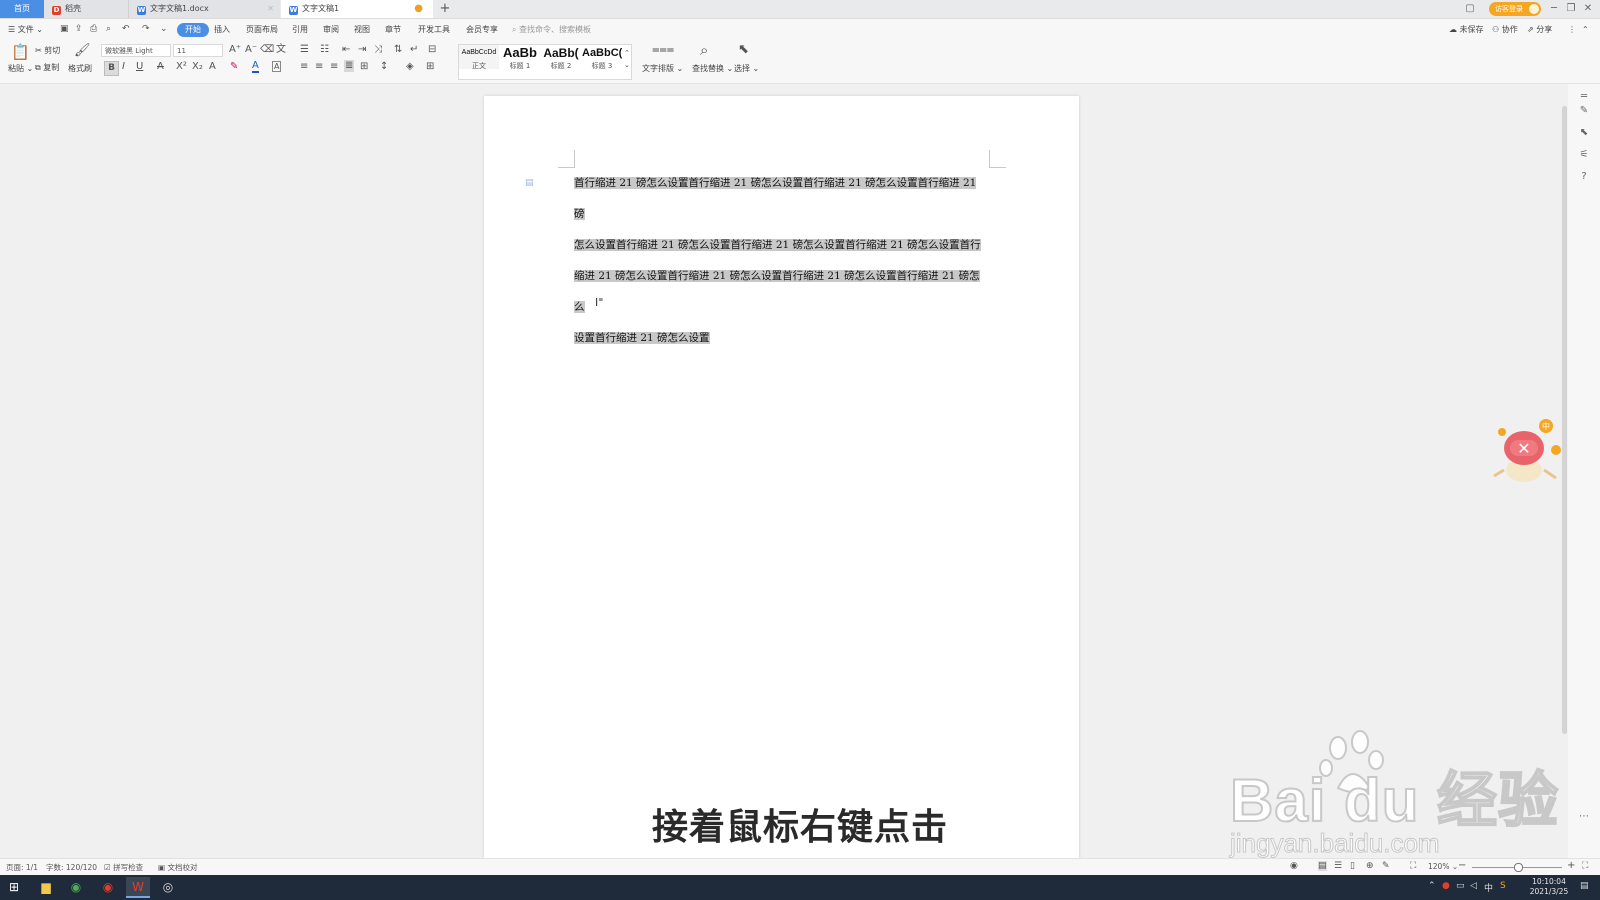 This screenshot has height=900, width=1600. What do you see at coordinates (1572, 30) in the screenshot?
I see `more-options-icon: ⋮` at bounding box center [1572, 30].